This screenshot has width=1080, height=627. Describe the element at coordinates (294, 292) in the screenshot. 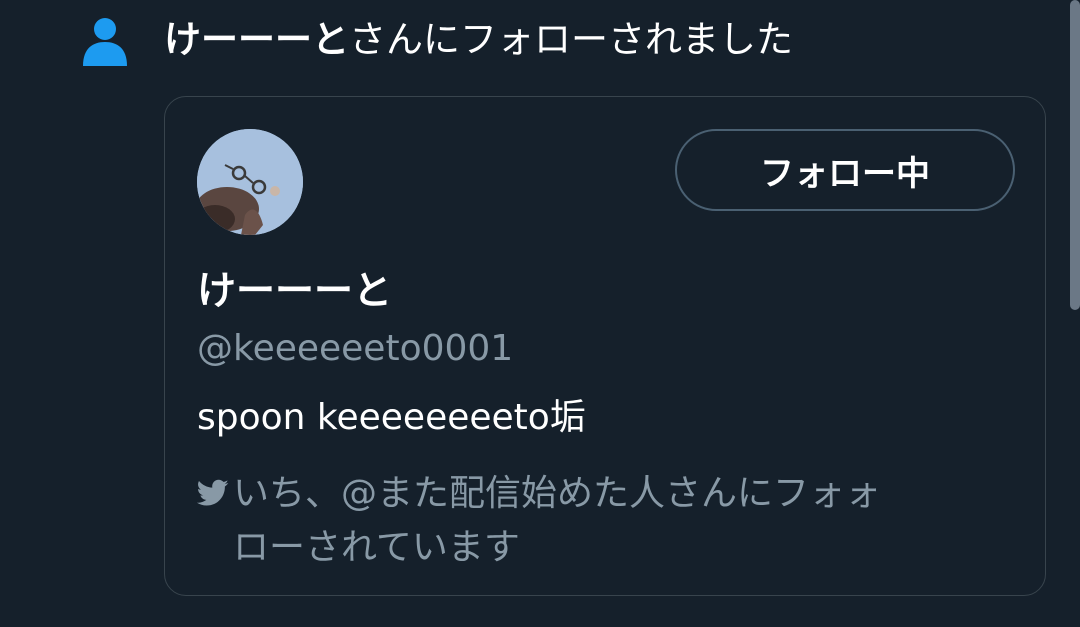

I see `display-name: けーーーと` at that location.